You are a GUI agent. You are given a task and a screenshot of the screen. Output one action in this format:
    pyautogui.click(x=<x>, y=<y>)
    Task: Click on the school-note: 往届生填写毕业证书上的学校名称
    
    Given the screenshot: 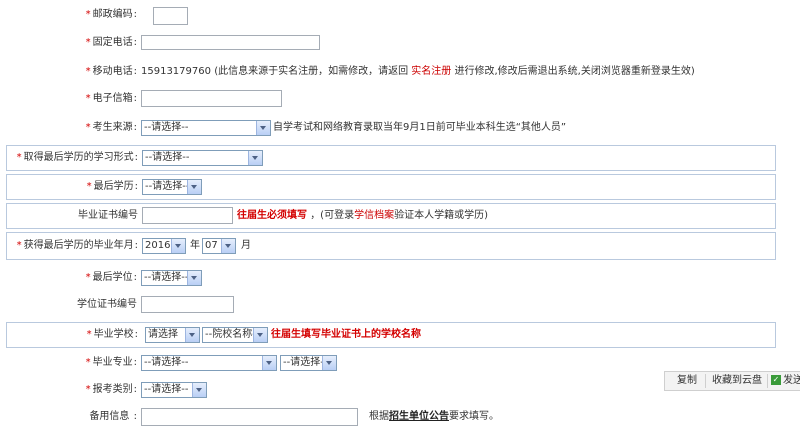 What is the action you would take?
    pyautogui.click(x=346, y=334)
    